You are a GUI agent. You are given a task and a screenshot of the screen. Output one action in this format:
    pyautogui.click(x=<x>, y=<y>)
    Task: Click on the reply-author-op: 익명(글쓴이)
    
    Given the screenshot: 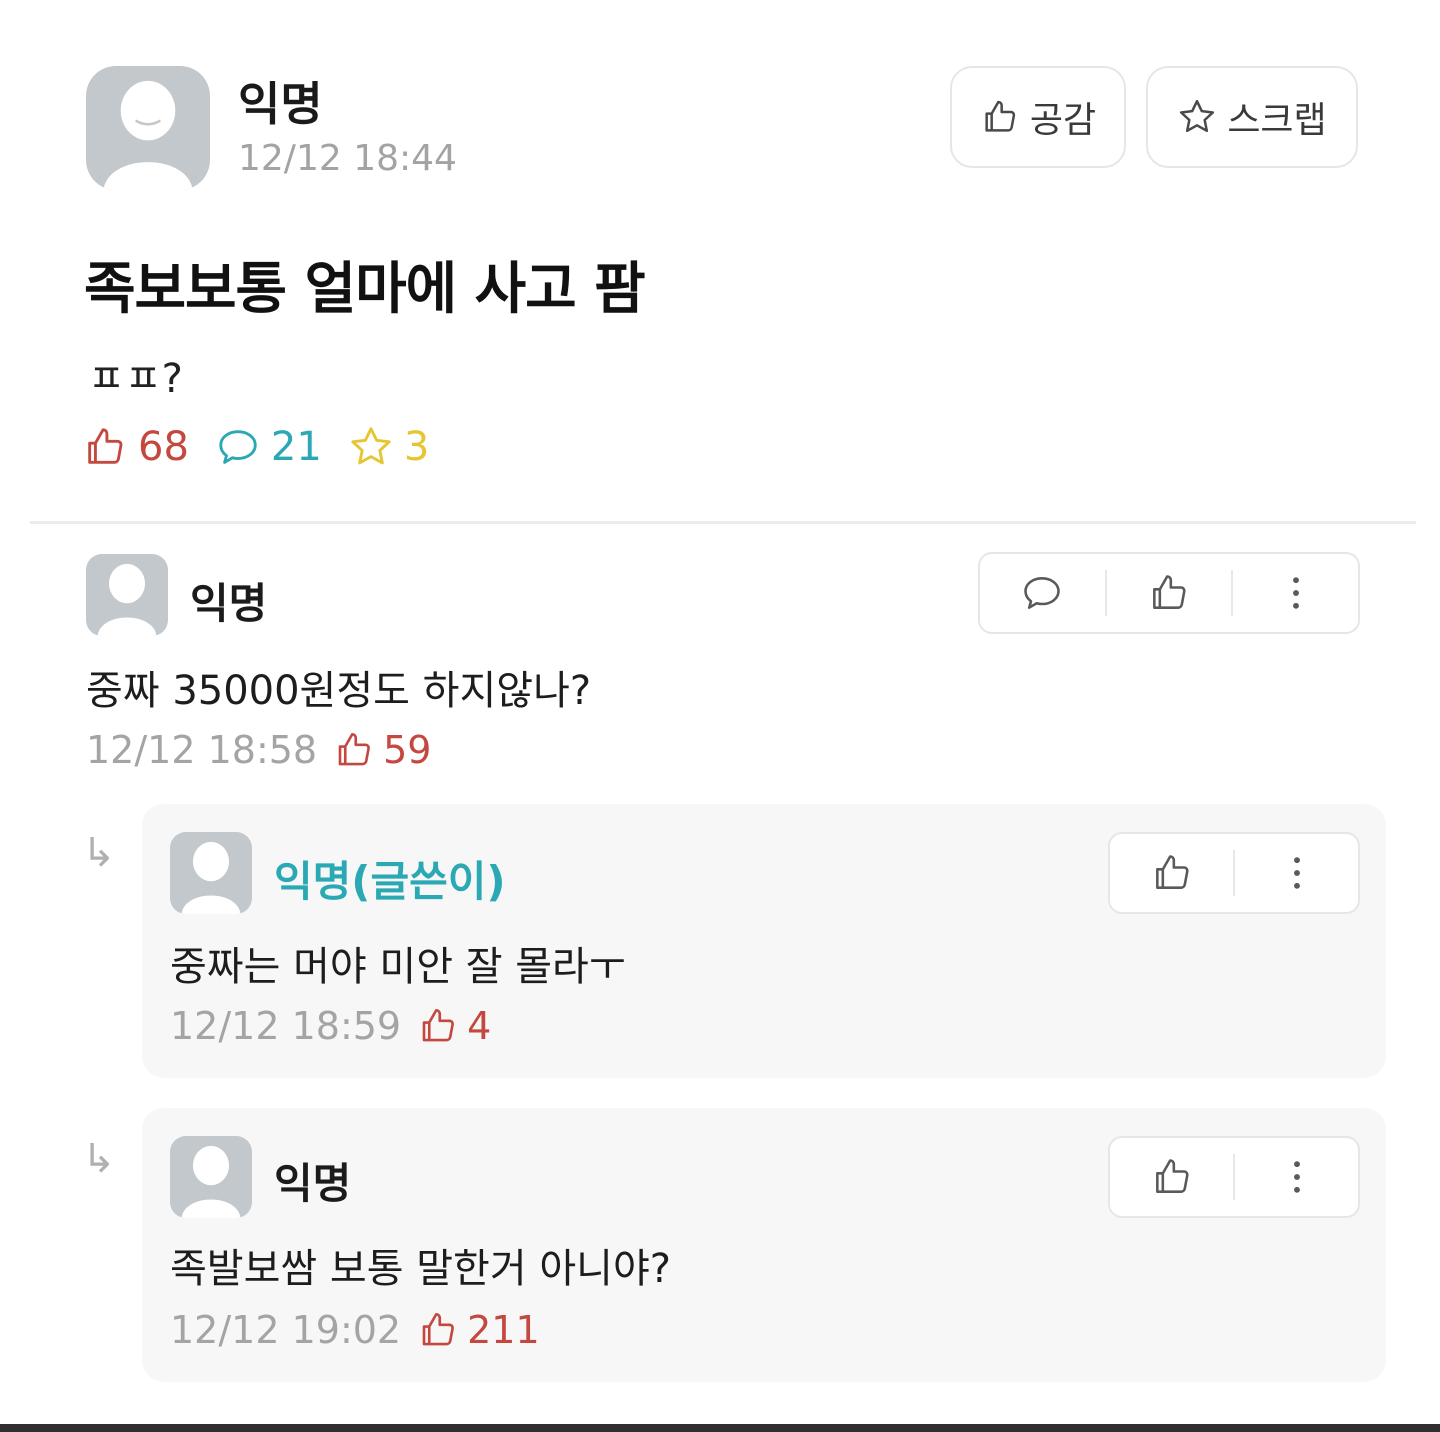 What is the action you would take?
    pyautogui.click(x=390, y=881)
    